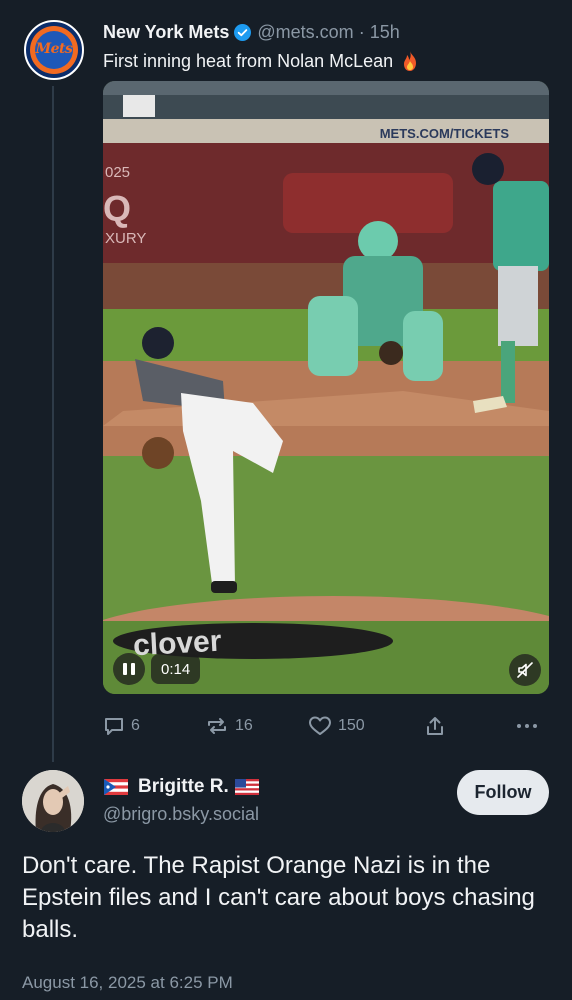 The height and width of the screenshot is (1000, 572). Describe the element at coordinates (53, 424) in the screenshot. I see `thread-line` at that location.